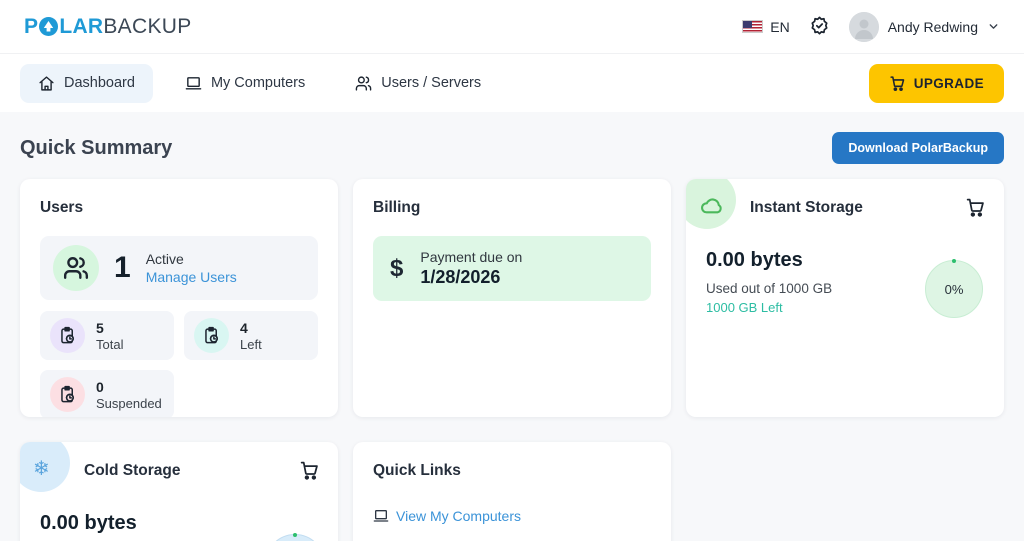 The width and height of the screenshot is (1024, 541). What do you see at coordinates (41, 469) in the screenshot?
I see `snowflake-icon: ❄` at bounding box center [41, 469].